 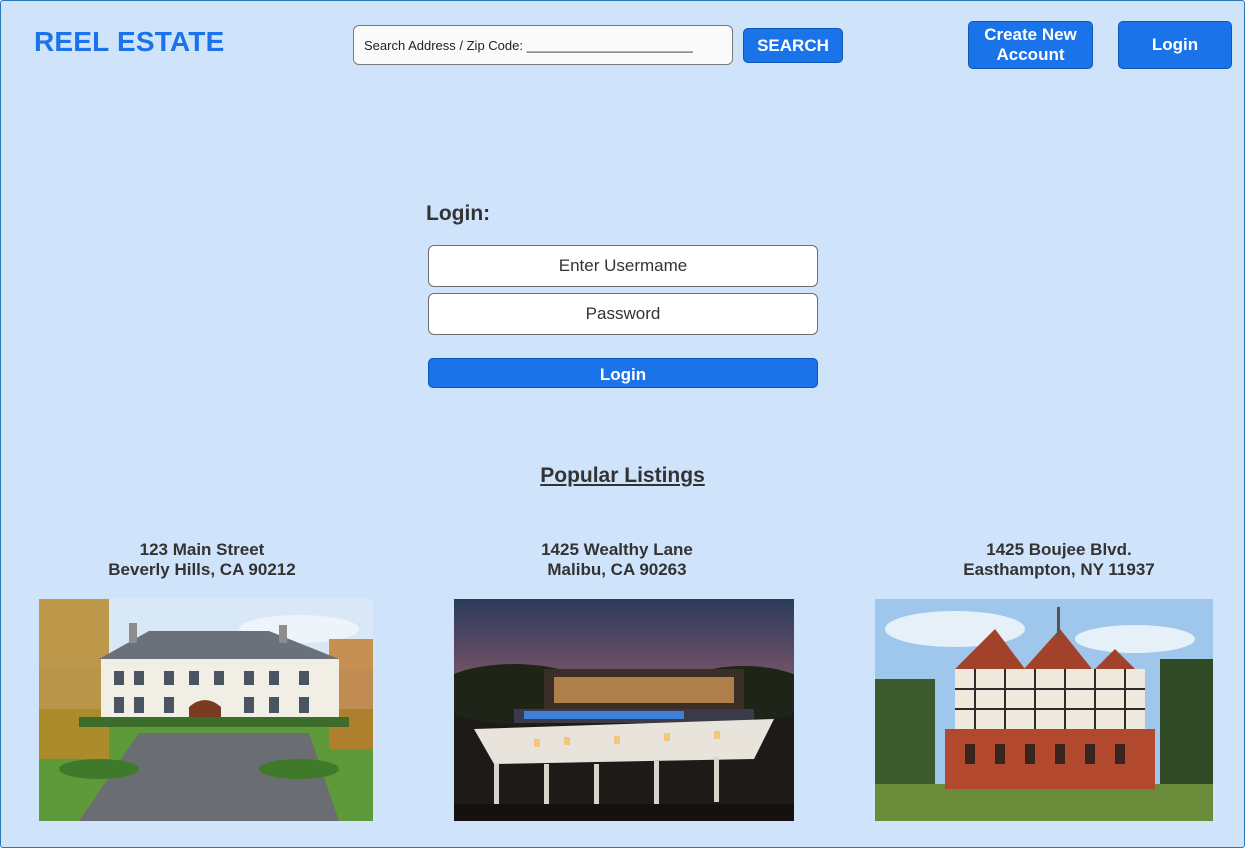 I want to click on login-submit-button: Login, so click(x=623, y=373).